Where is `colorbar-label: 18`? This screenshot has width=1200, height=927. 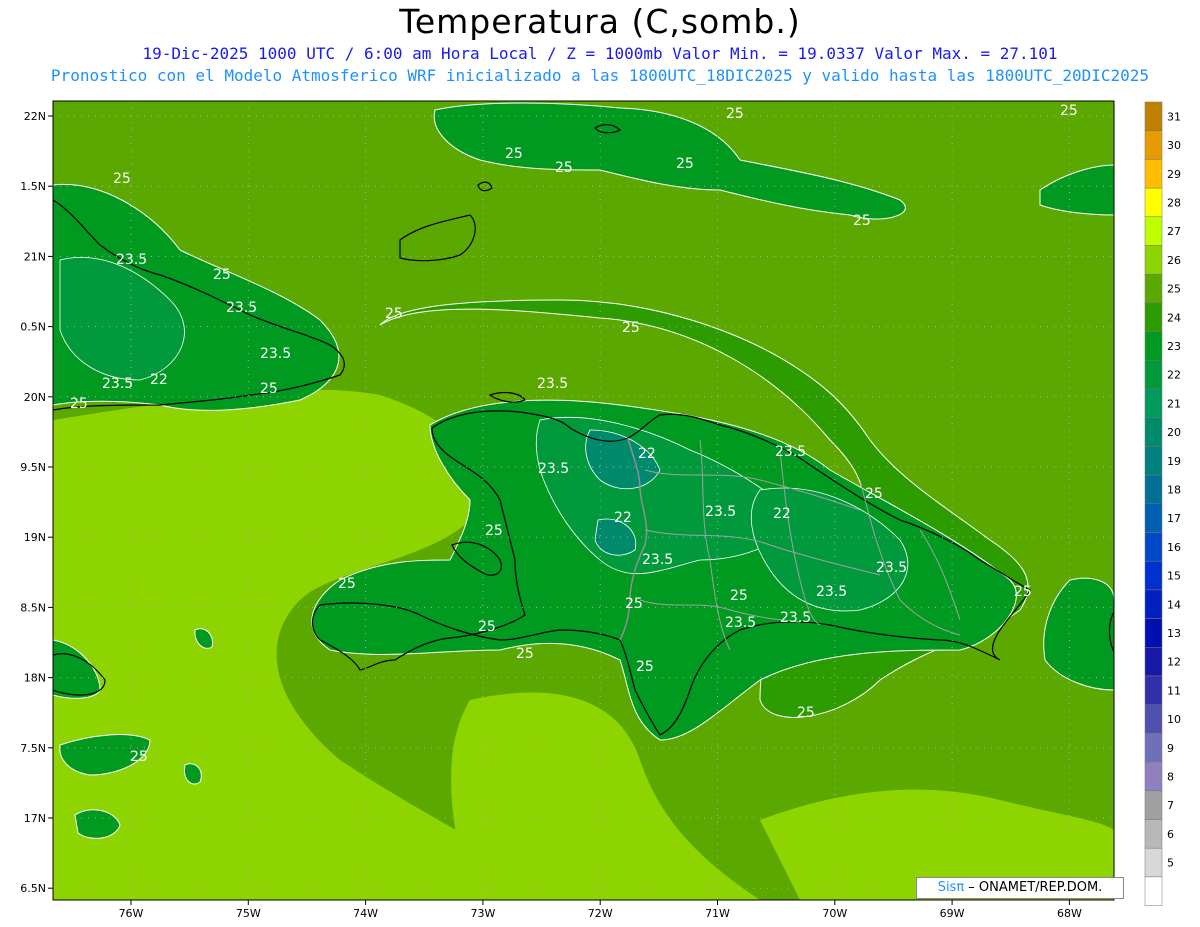 colorbar-label: 18 is located at coordinates (1174, 489).